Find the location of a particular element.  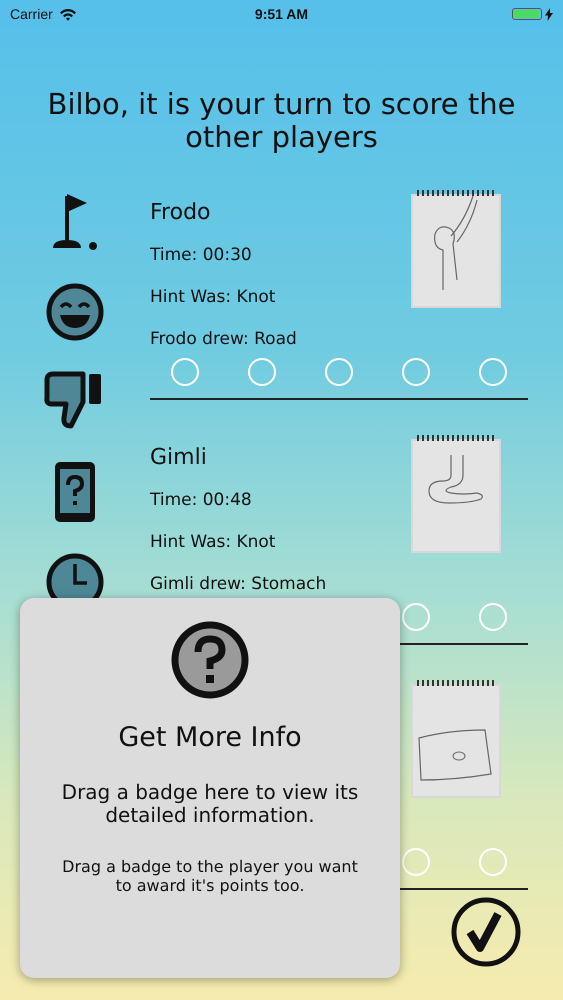

question-icon is located at coordinates (210, 660).